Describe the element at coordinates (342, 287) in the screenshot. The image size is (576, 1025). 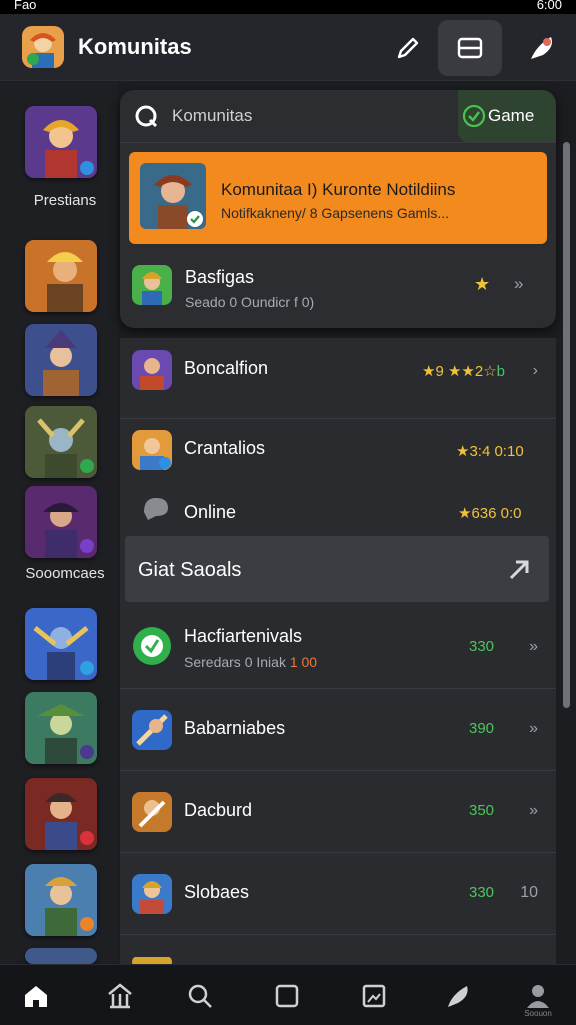
I see `panel-list-item: Basfigas Seado 0 Oundicr f 0) ★ »` at that location.